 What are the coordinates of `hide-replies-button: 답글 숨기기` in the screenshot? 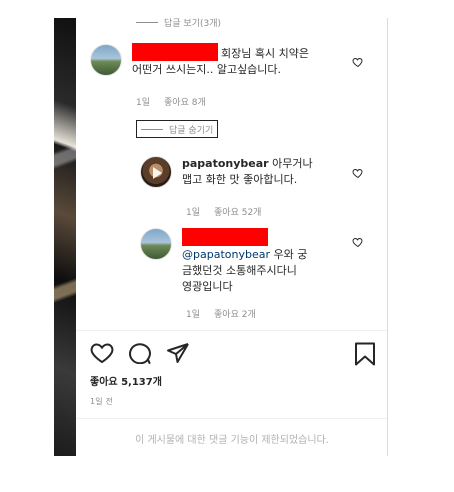 It's located at (177, 129).